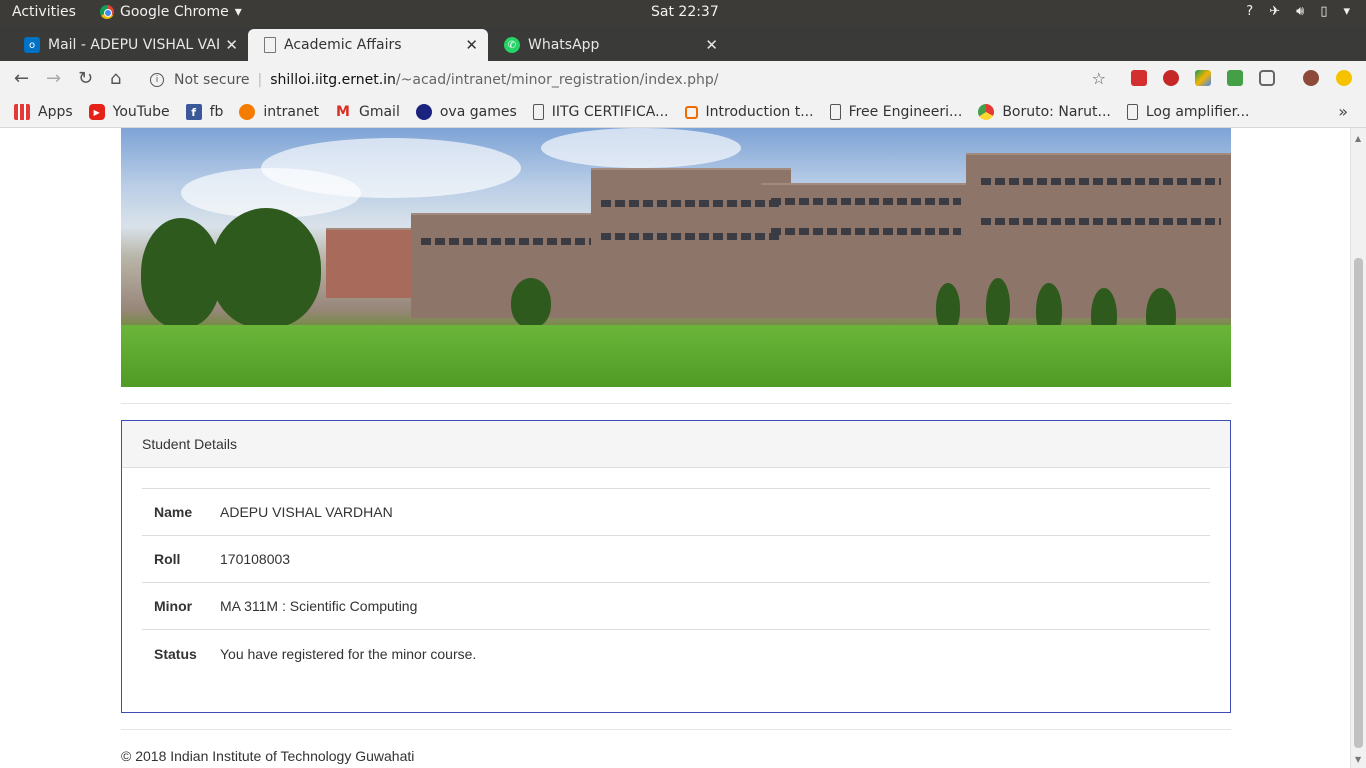 This screenshot has height=768, width=1366. I want to click on gmail-icon: M, so click(343, 112).